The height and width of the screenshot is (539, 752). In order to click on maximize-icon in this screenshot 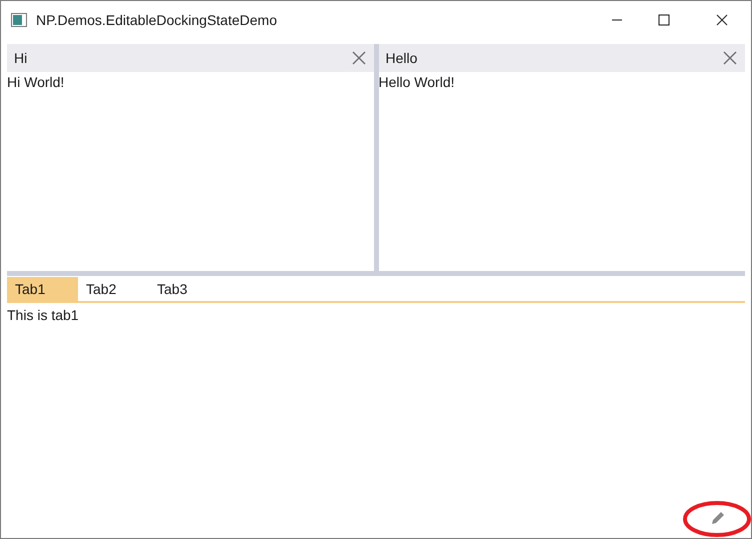, I will do `click(664, 20)`.